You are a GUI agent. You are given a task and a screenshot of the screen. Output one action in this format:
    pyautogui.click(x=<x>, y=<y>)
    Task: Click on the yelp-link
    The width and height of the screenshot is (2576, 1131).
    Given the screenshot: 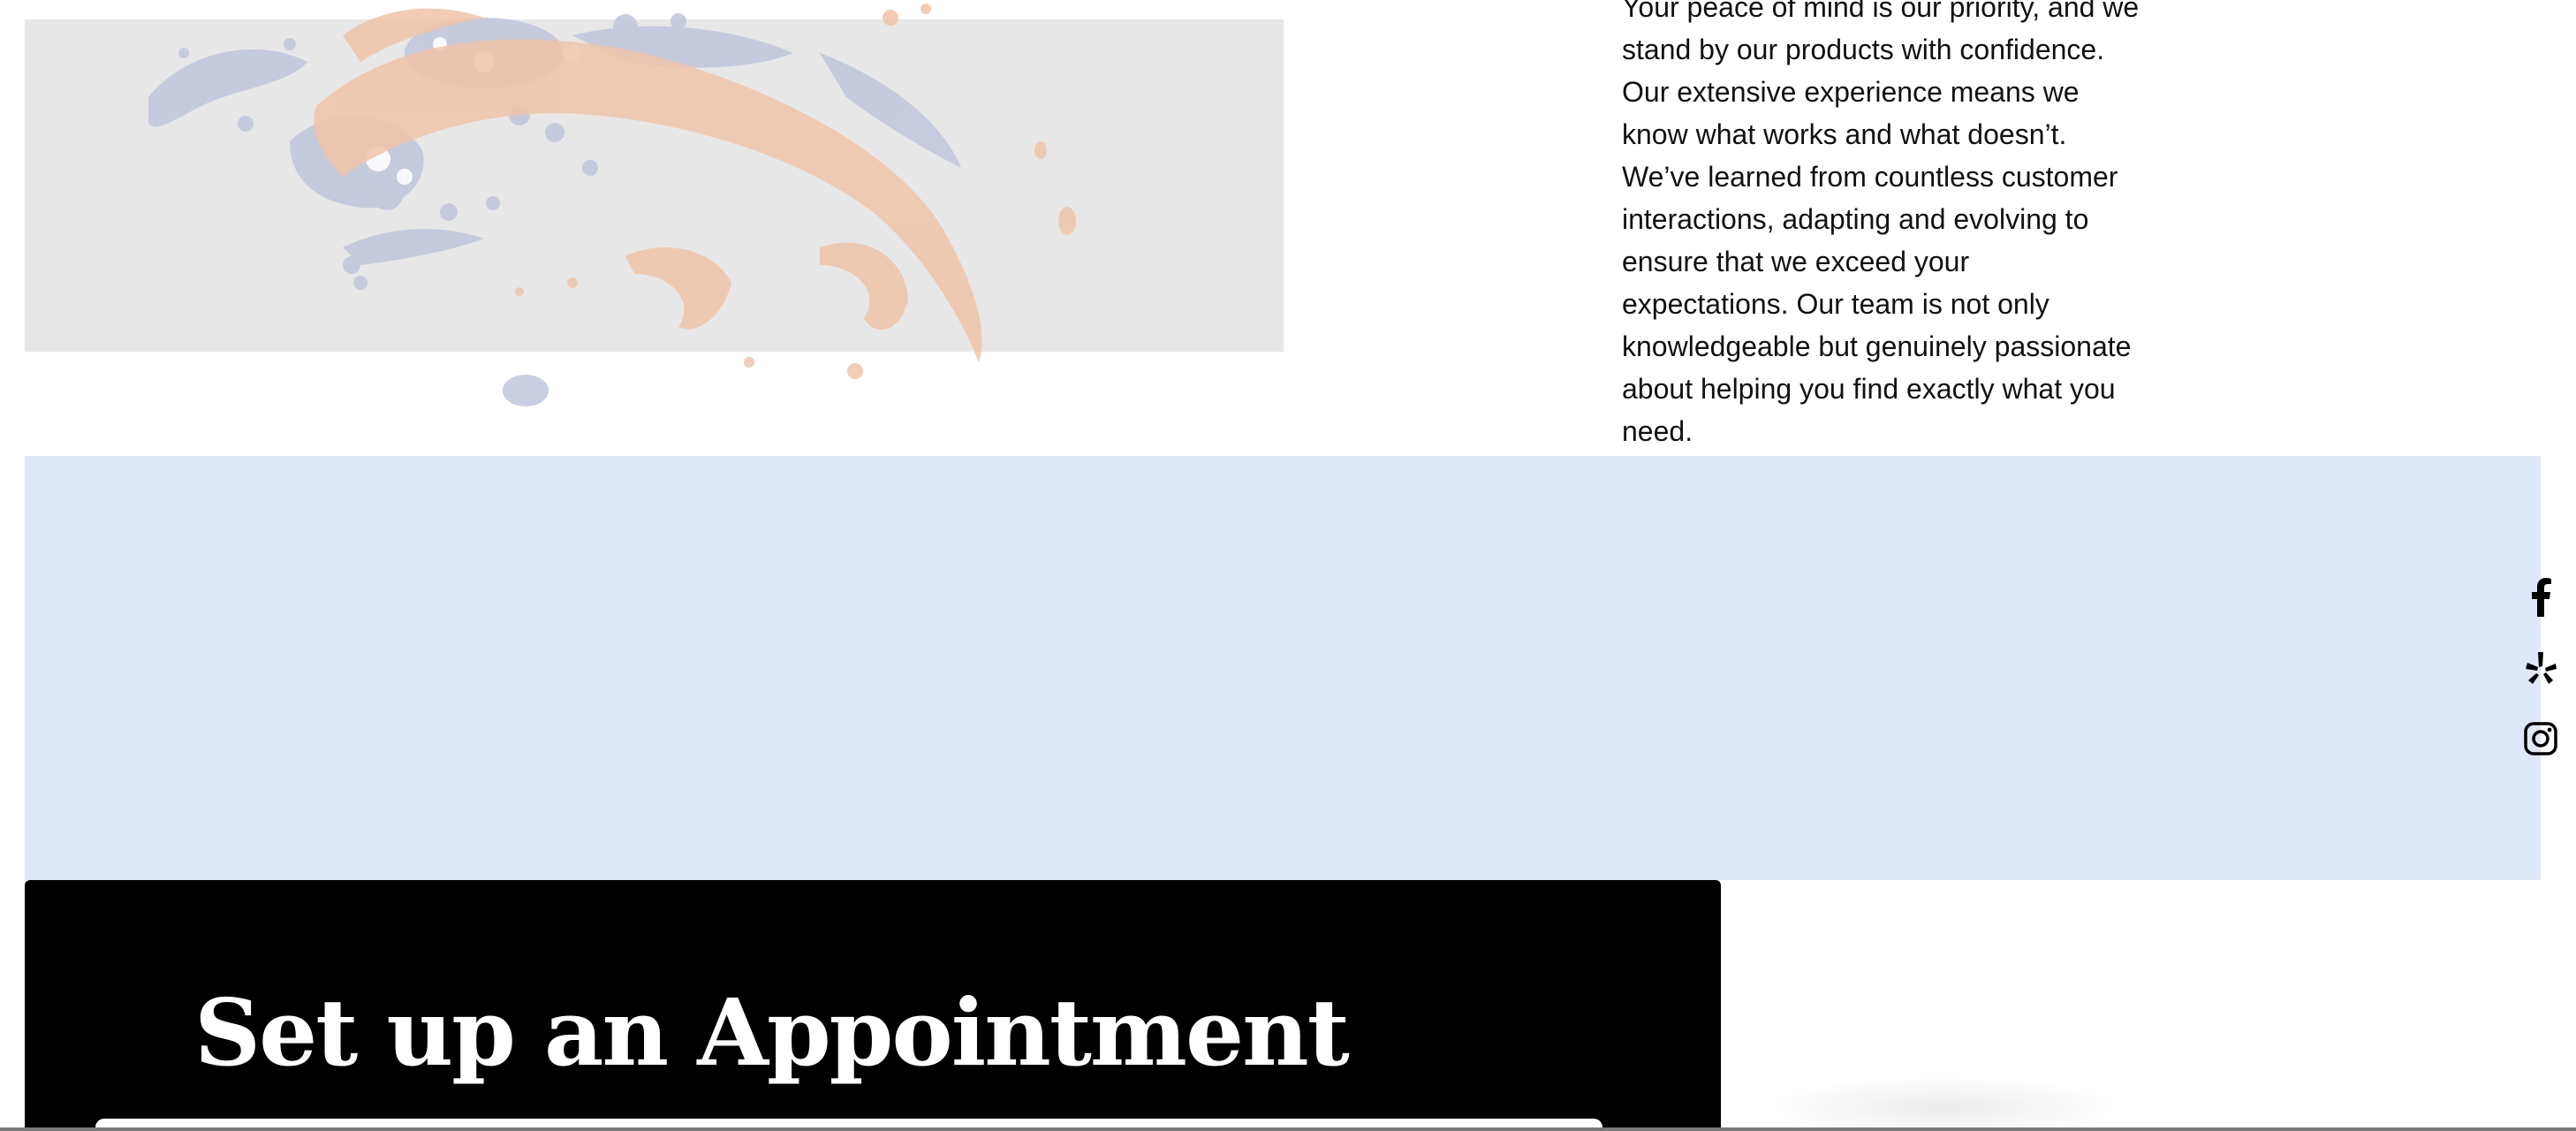 What is the action you would take?
    pyautogui.click(x=2541, y=668)
    